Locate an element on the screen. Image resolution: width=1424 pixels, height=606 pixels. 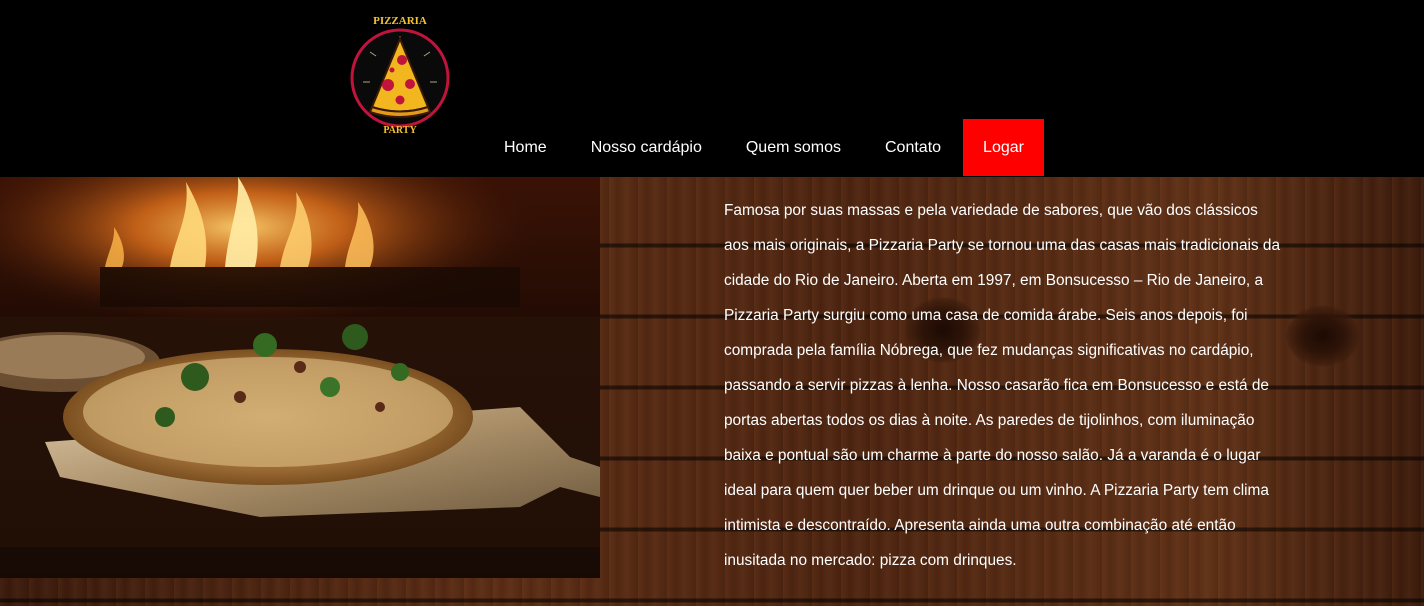
nav-home: Home is located at coordinates (525, 147).